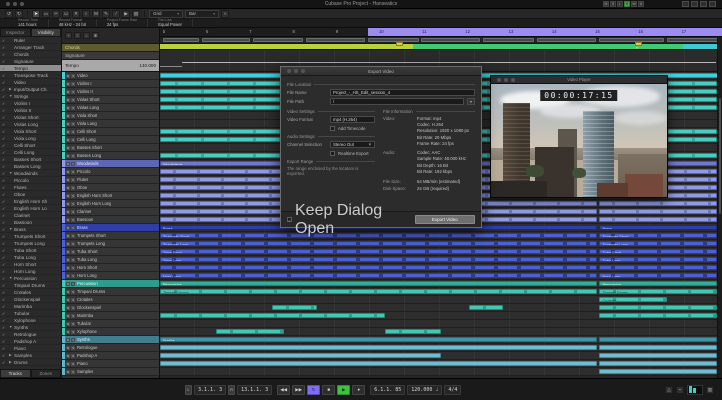  I want to click on visibility-item-viola-short: ✓ Viola Short, so click(30, 131).